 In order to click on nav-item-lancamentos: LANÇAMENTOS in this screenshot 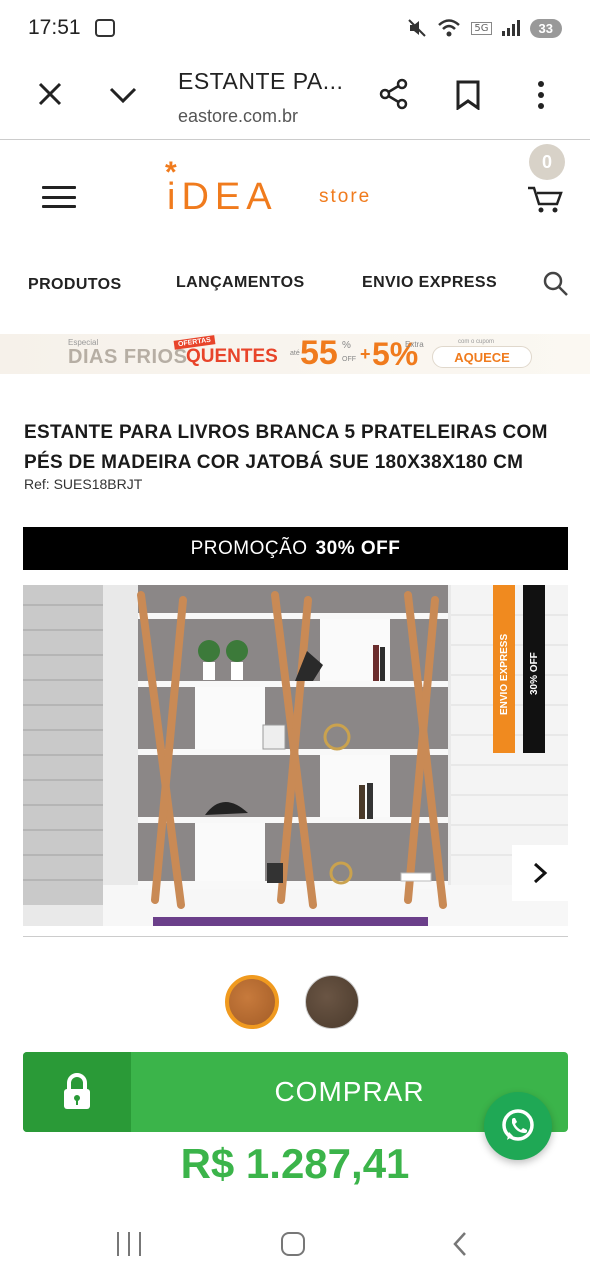, I will do `click(240, 283)`.